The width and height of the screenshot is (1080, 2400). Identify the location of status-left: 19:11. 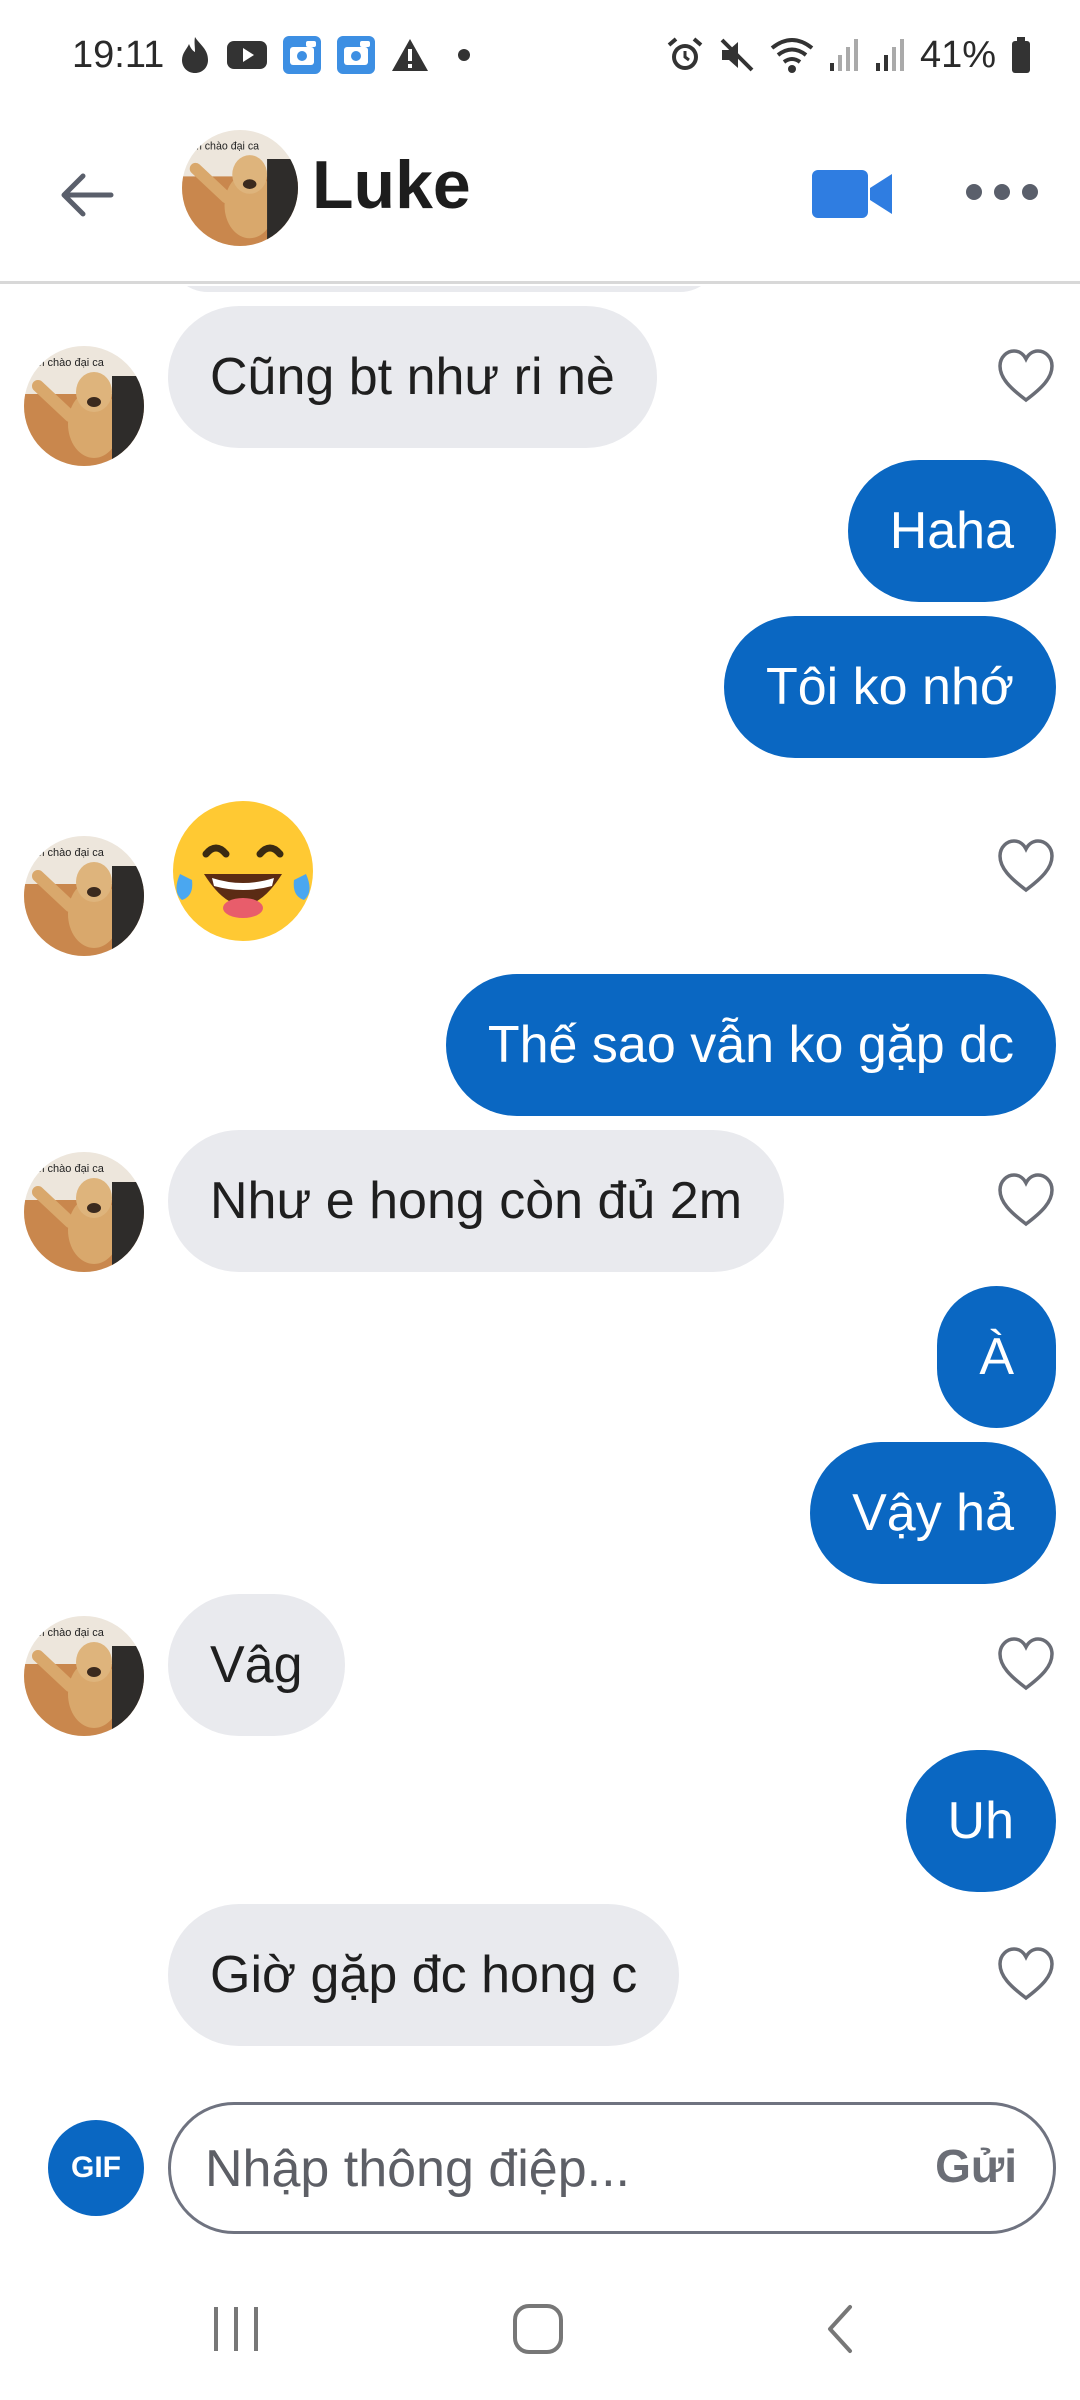
(271, 55).